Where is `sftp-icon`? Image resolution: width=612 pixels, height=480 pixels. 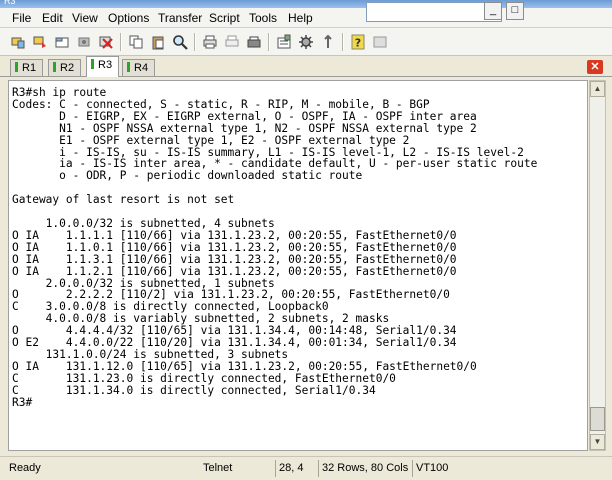
sftp-icon is located at coordinates (380, 42).